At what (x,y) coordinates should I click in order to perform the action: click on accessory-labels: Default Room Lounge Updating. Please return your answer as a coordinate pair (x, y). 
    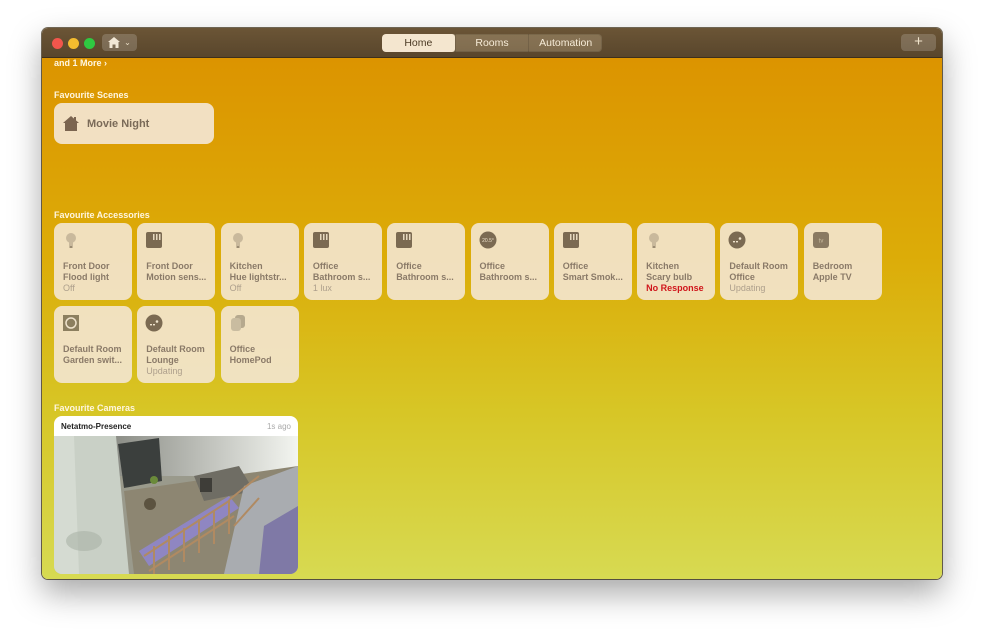
    Looking at the image, I should click on (175, 360).